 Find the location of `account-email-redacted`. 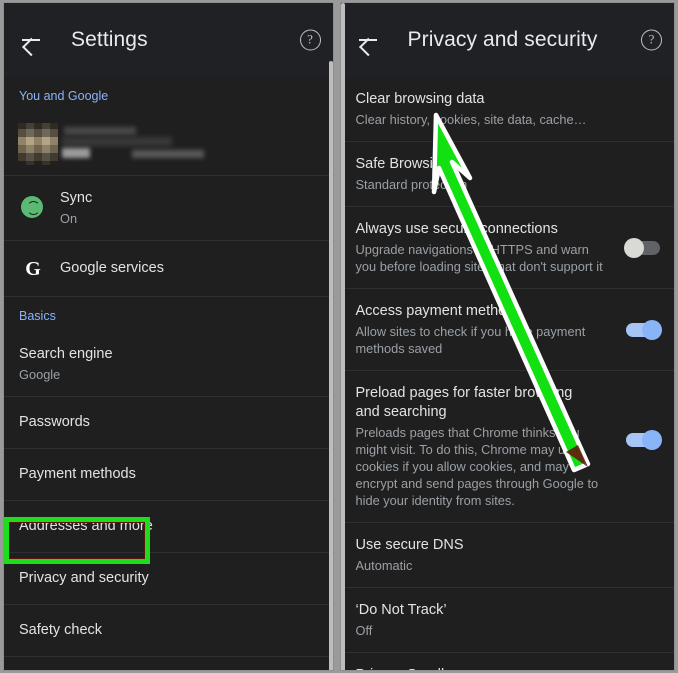

account-email-redacted is located at coordinates (76, 153).